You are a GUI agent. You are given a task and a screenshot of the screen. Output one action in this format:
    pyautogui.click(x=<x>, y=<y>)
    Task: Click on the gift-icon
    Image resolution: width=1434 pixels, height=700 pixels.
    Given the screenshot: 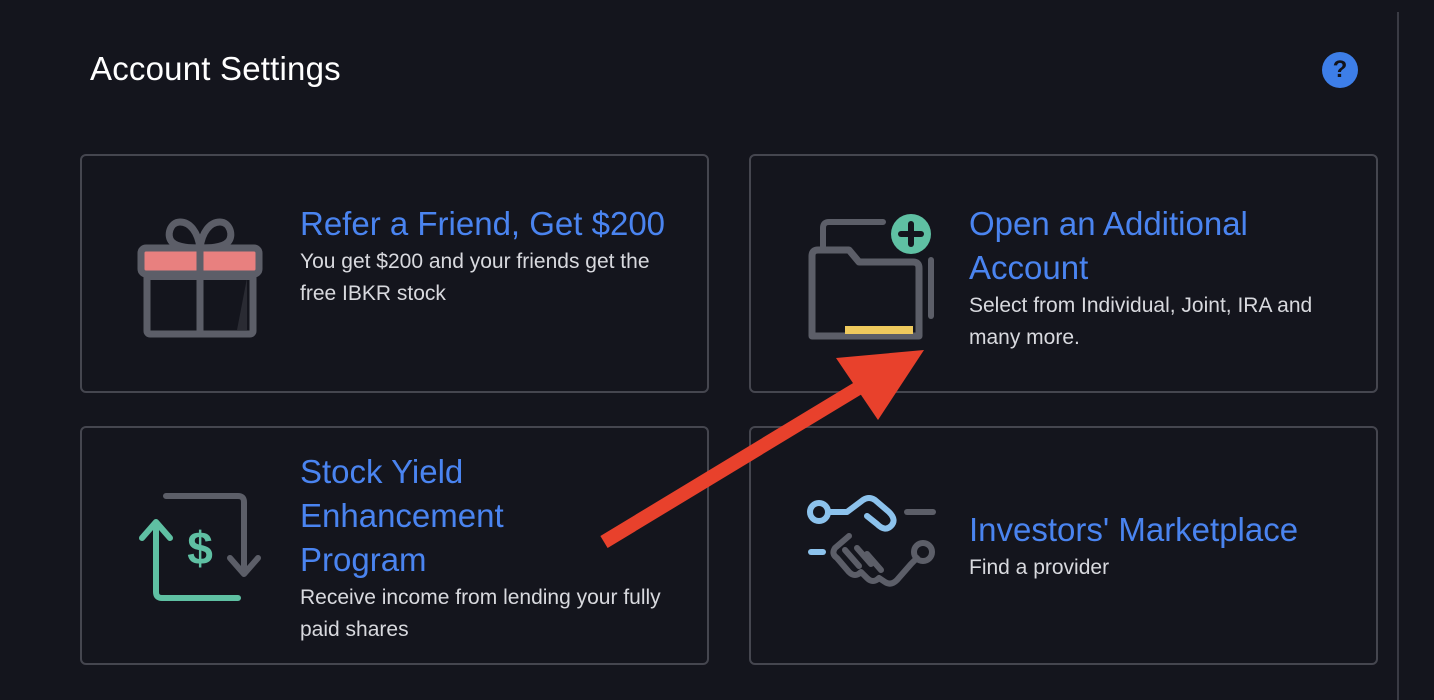 What is the action you would take?
    pyautogui.click(x=200, y=278)
    